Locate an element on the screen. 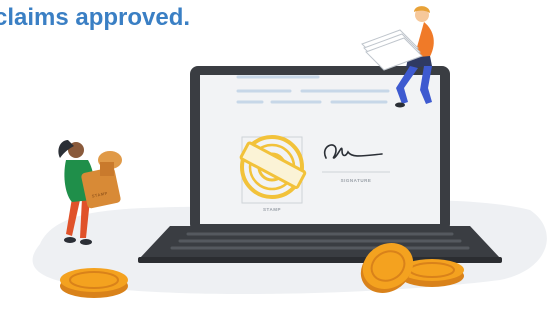  coin-left is located at coordinates (94, 283).